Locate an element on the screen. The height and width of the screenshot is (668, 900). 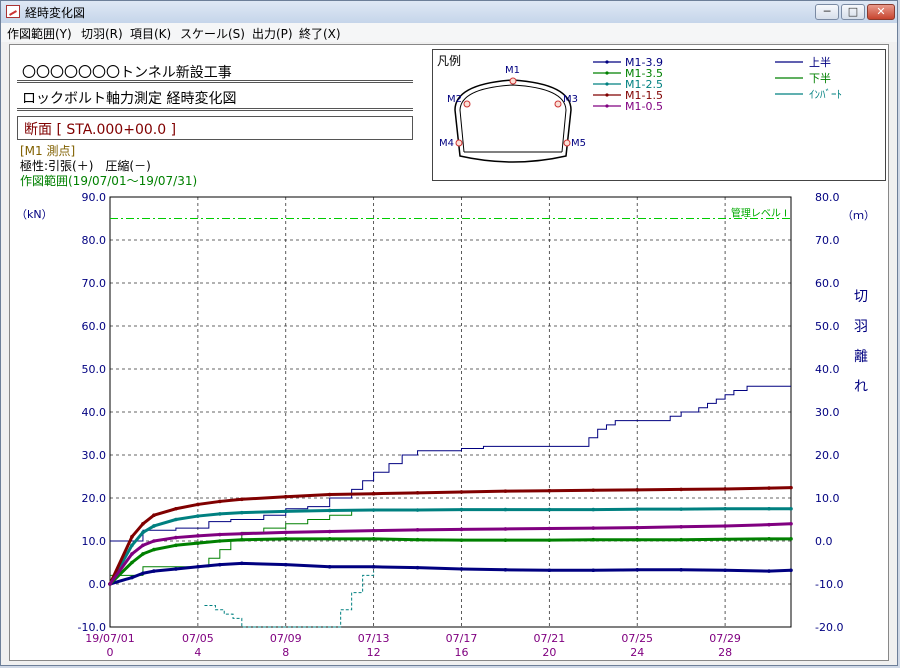
y2-tick-label: 30.0 is located at coordinates (827, 412).